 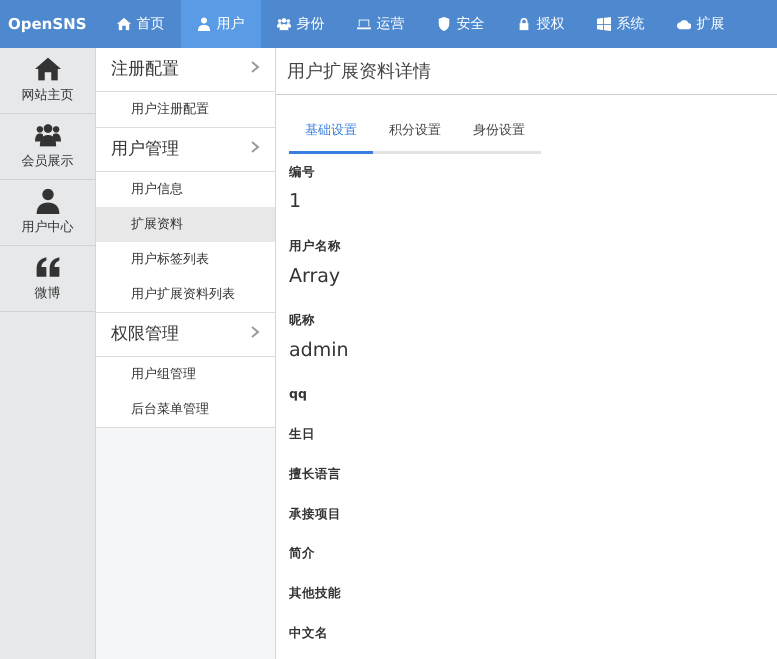 What do you see at coordinates (683, 24) in the screenshot?
I see `cloud-icon` at bounding box center [683, 24].